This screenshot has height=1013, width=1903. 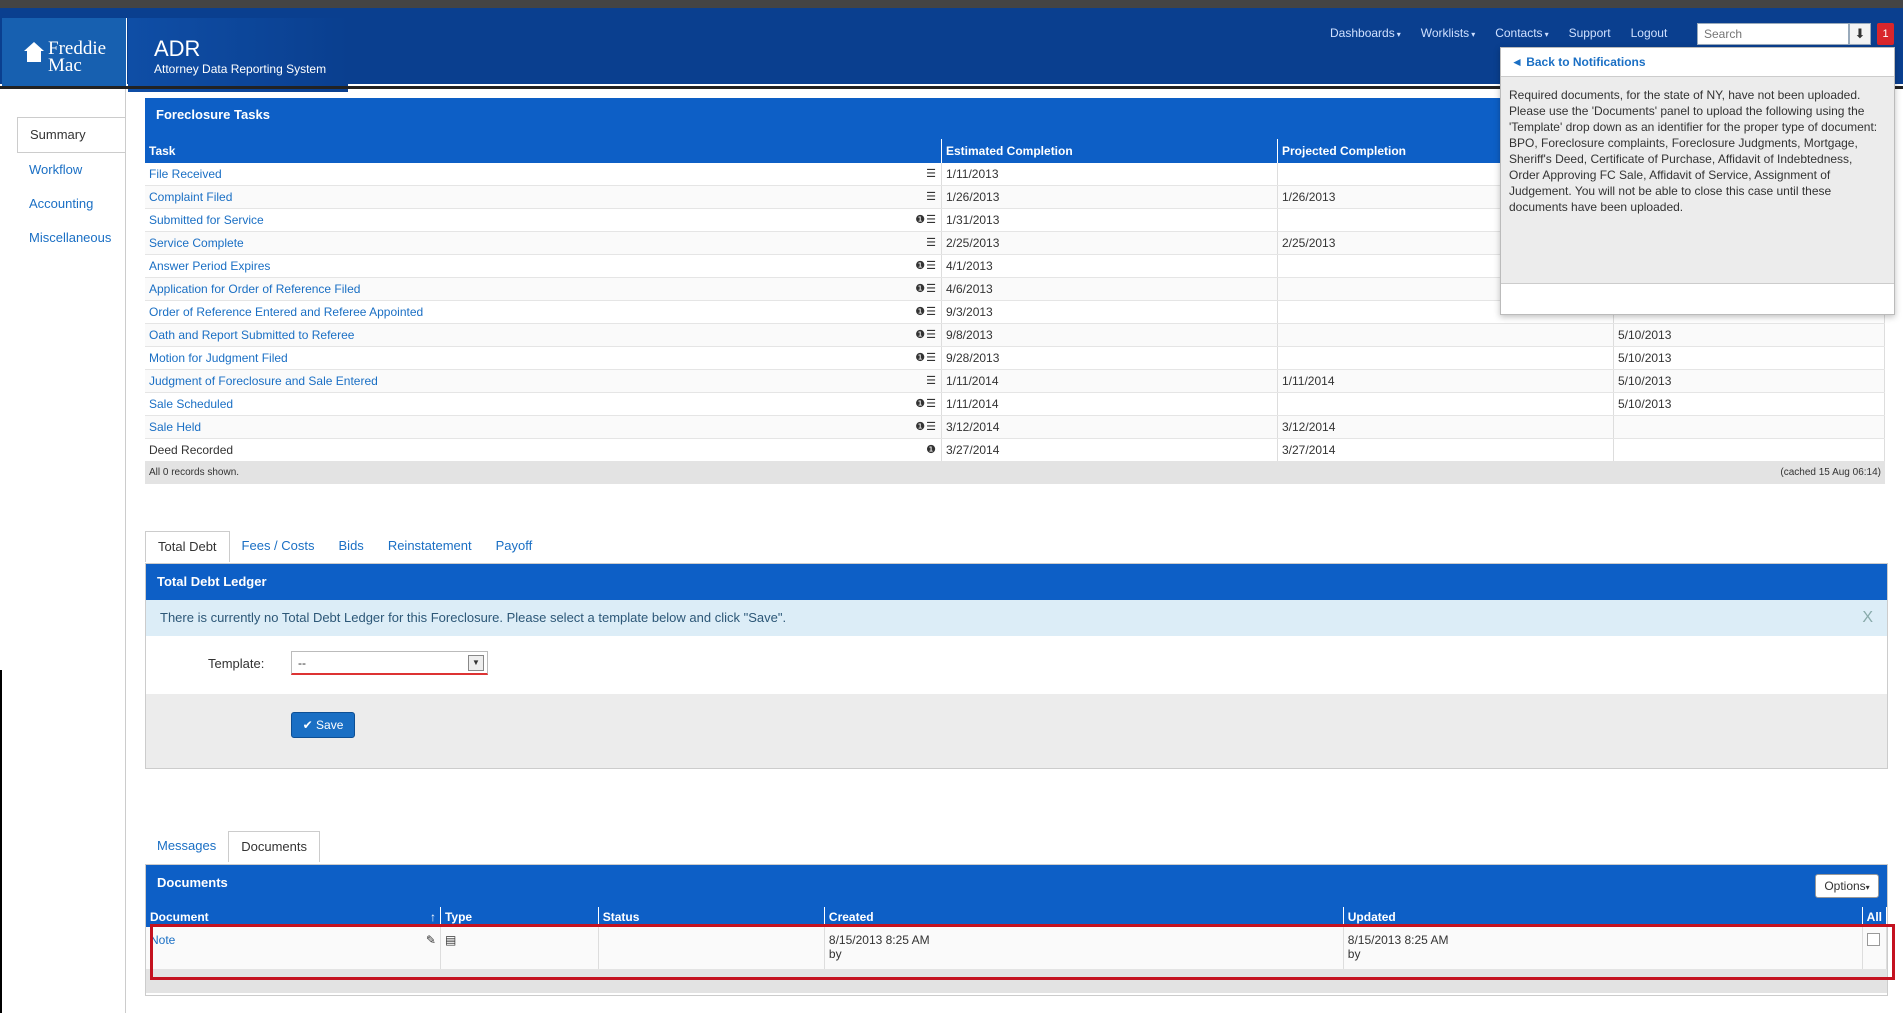 What do you see at coordinates (185, 174) in the screenshot?
I see `task-link: File Received` at bounding box center [185, 174].